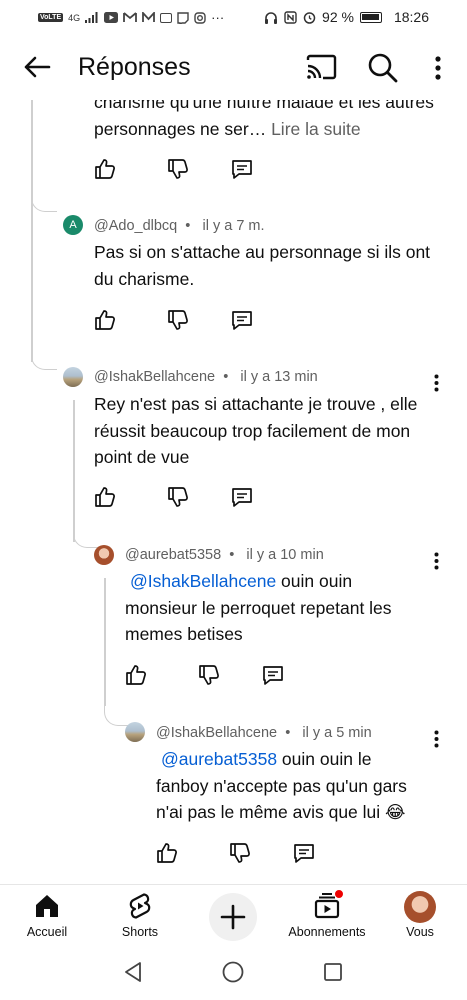 This screenshot has height=1000, width=467. What do you see at coordinates (219, 759) in the screenshot?
I see `mention-link: @aurebat5358` at bounding box center [219, 759].